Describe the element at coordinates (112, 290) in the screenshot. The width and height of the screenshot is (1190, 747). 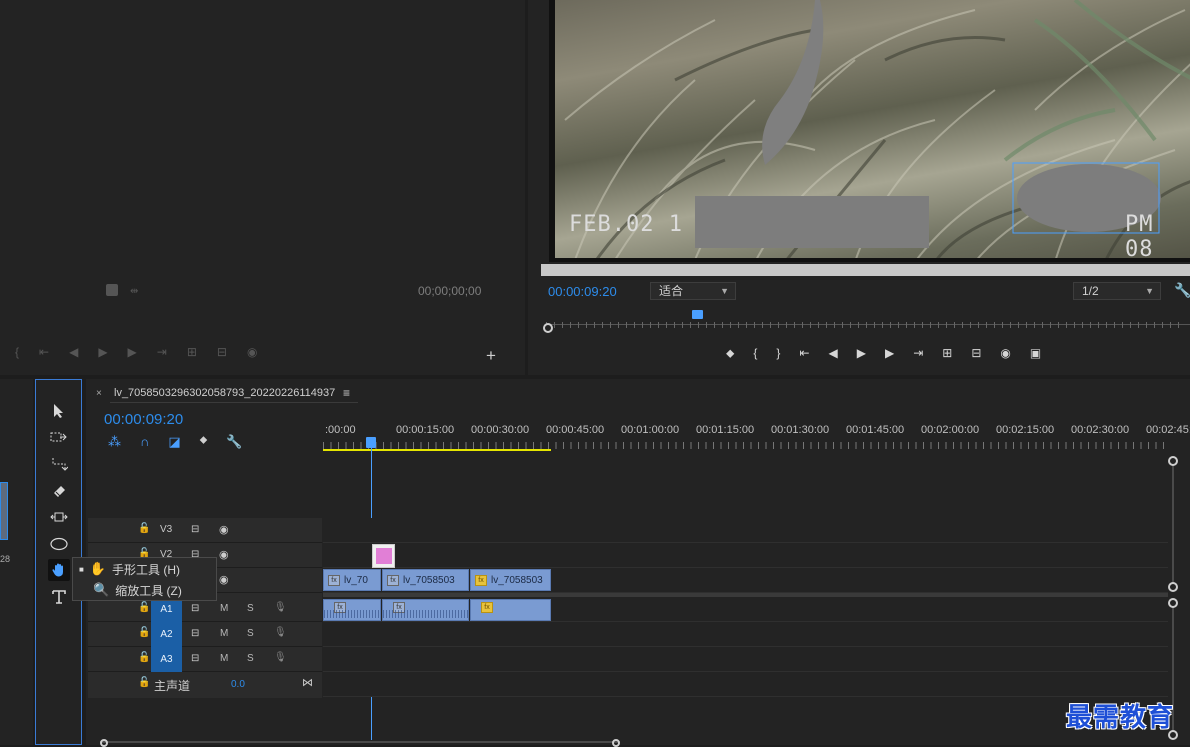
I see `source-settings-icon` at that location.